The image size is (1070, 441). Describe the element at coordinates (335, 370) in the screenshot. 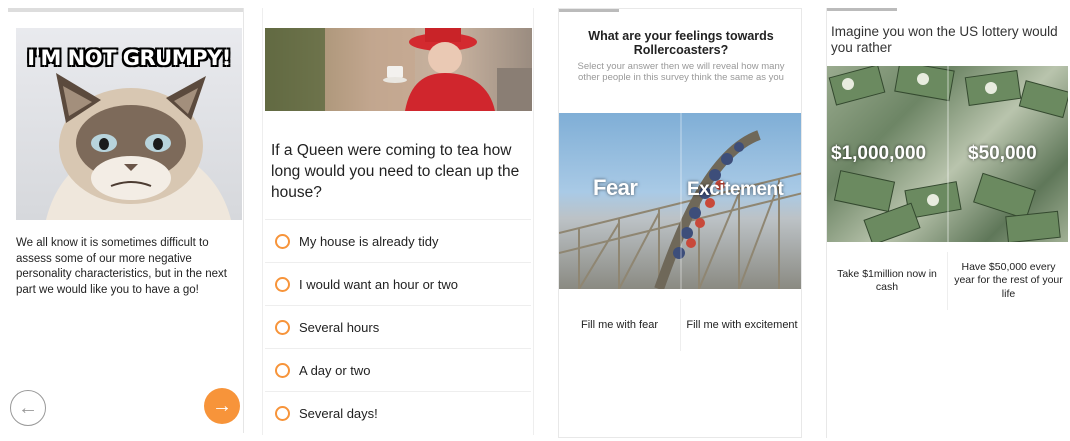

I see `answer-label: A day or two` at that location.